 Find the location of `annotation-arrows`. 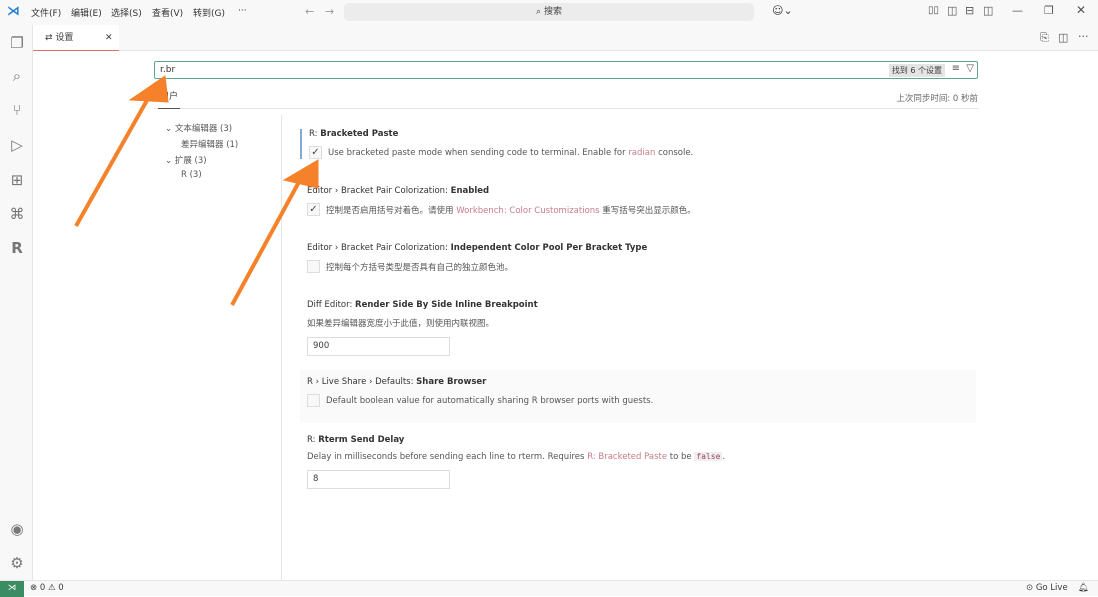

annotation-arrows is located at coordinates (196, 190).